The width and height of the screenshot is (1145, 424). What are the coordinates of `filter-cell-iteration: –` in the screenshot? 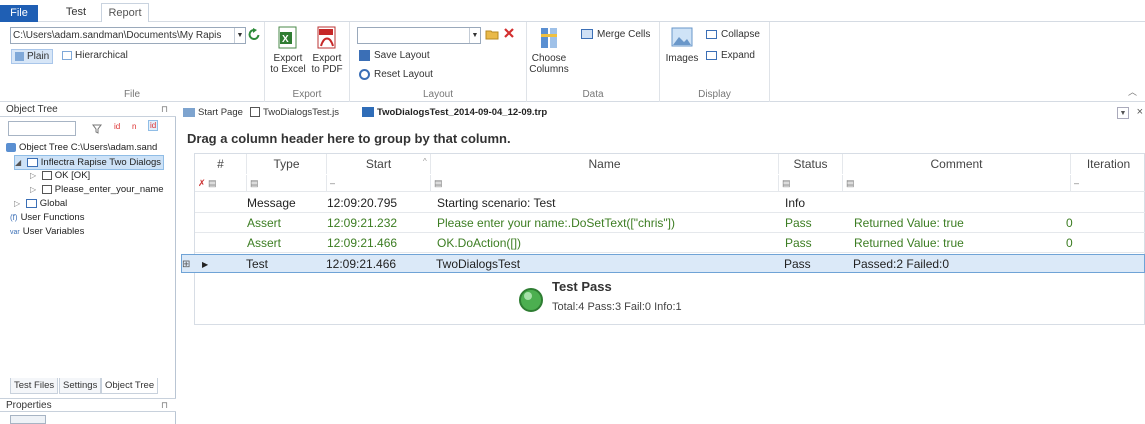 It's located at (1108, 183).